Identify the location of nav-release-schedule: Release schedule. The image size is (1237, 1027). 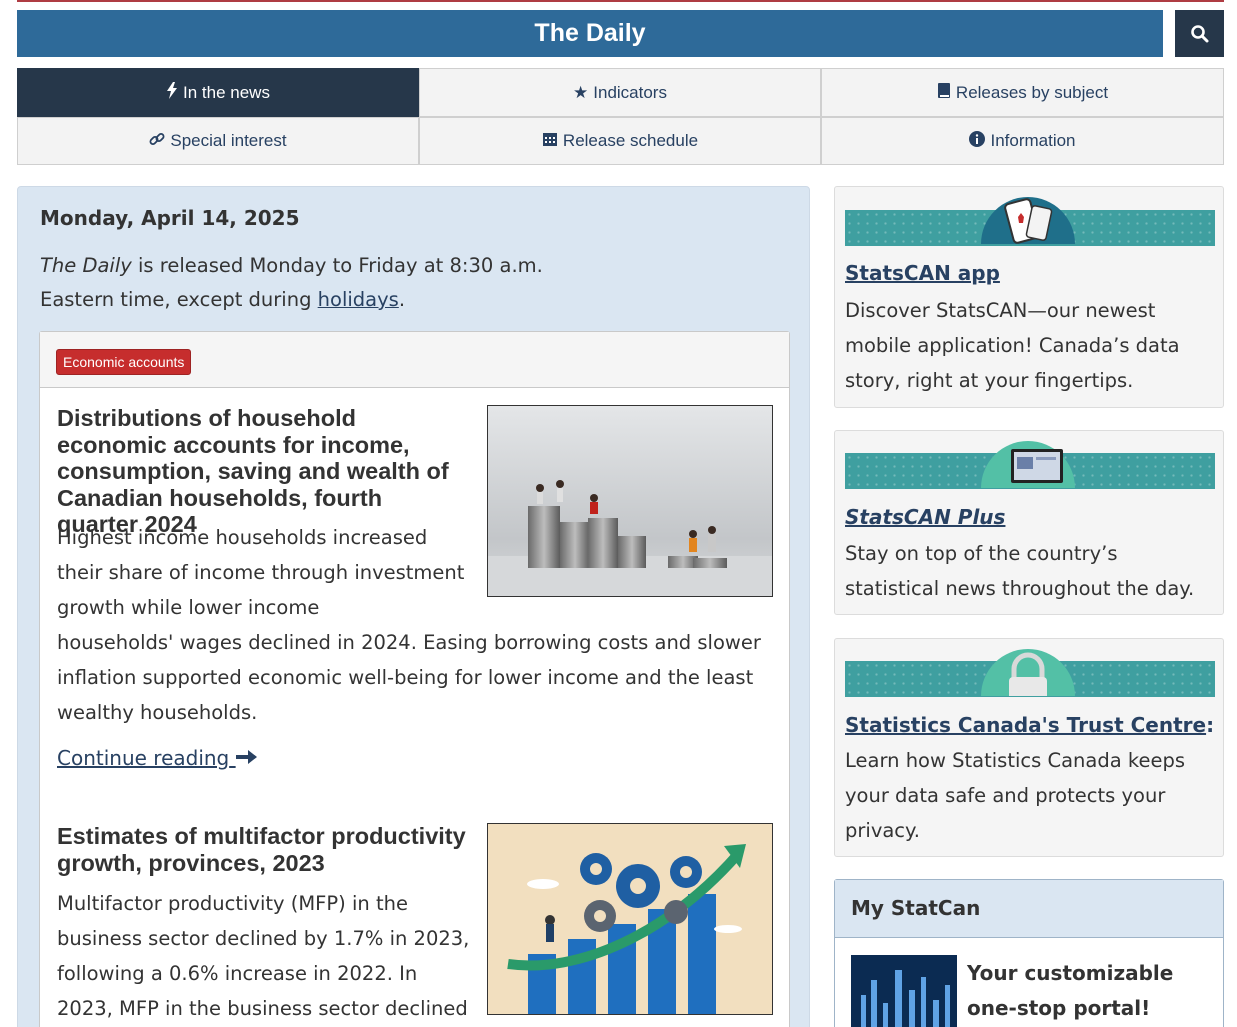
(620, 141).